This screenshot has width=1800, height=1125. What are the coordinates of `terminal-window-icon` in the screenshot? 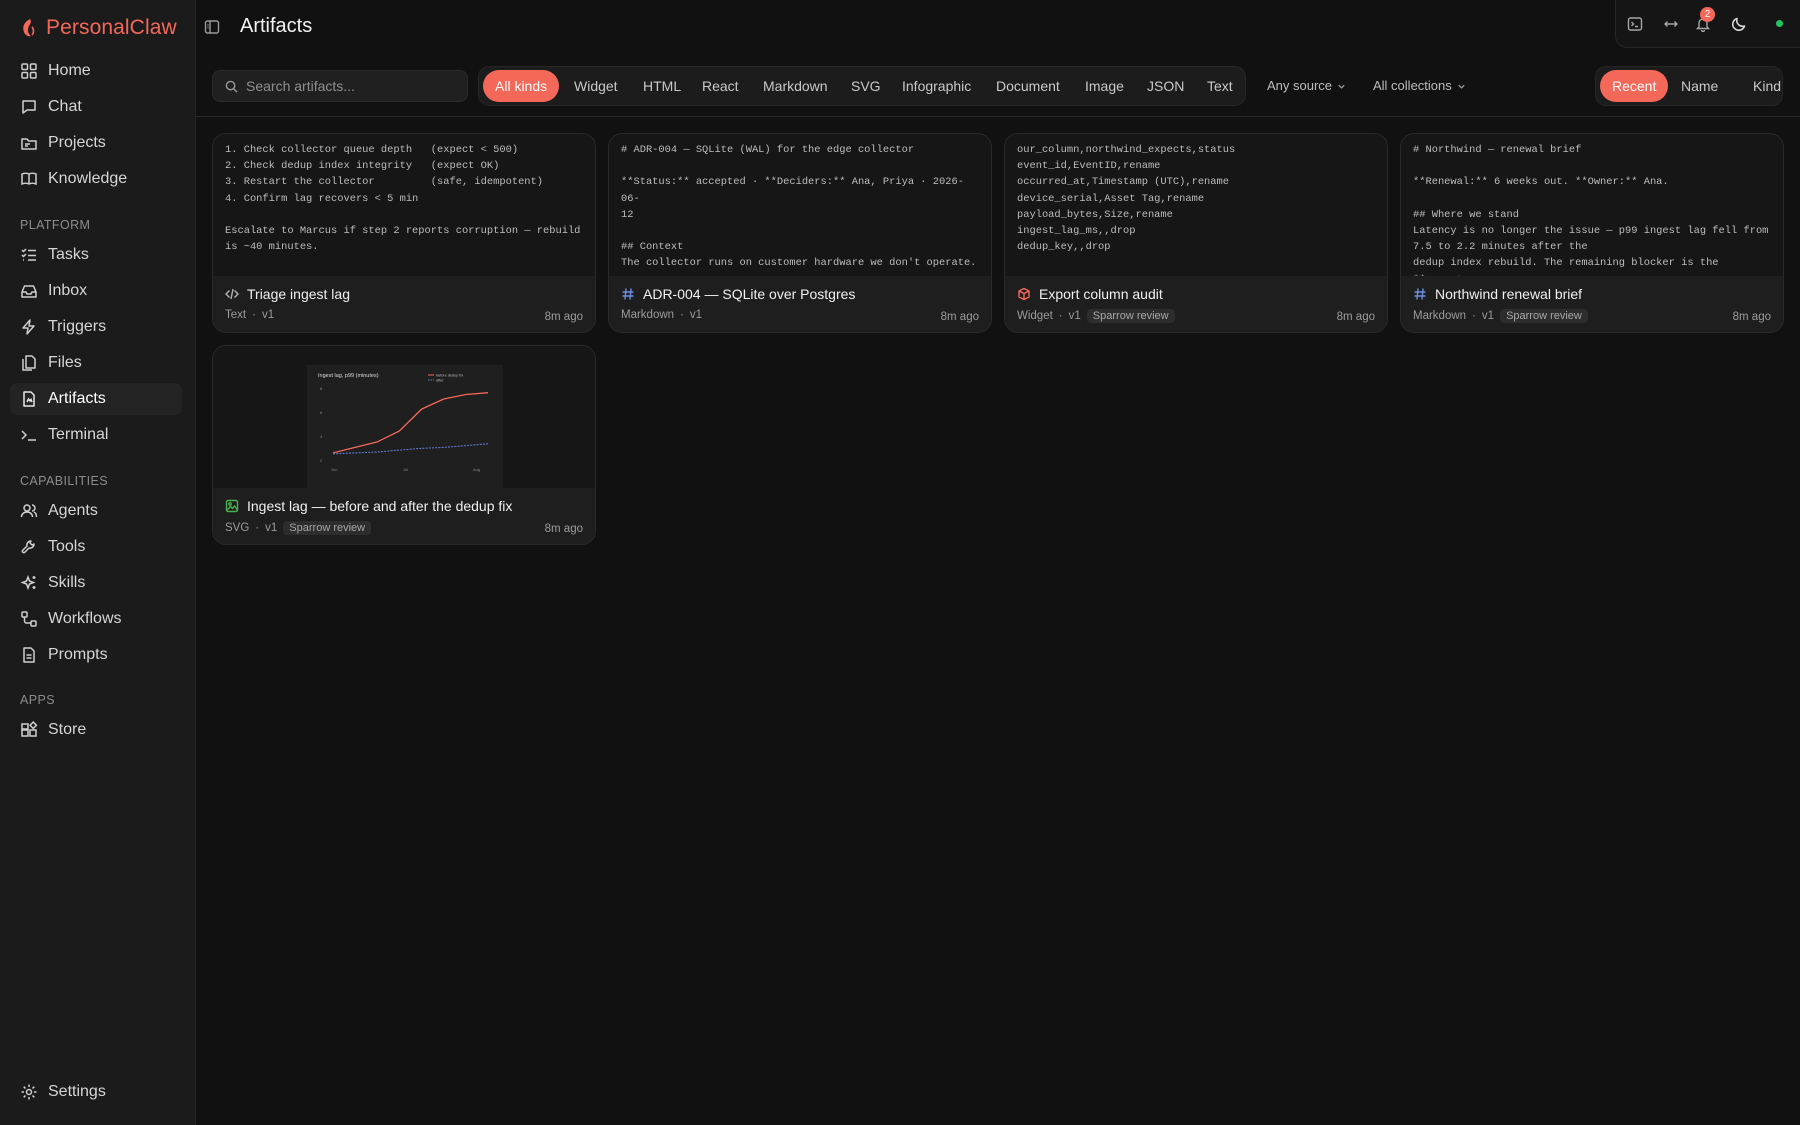 It's located at (1635, 24).